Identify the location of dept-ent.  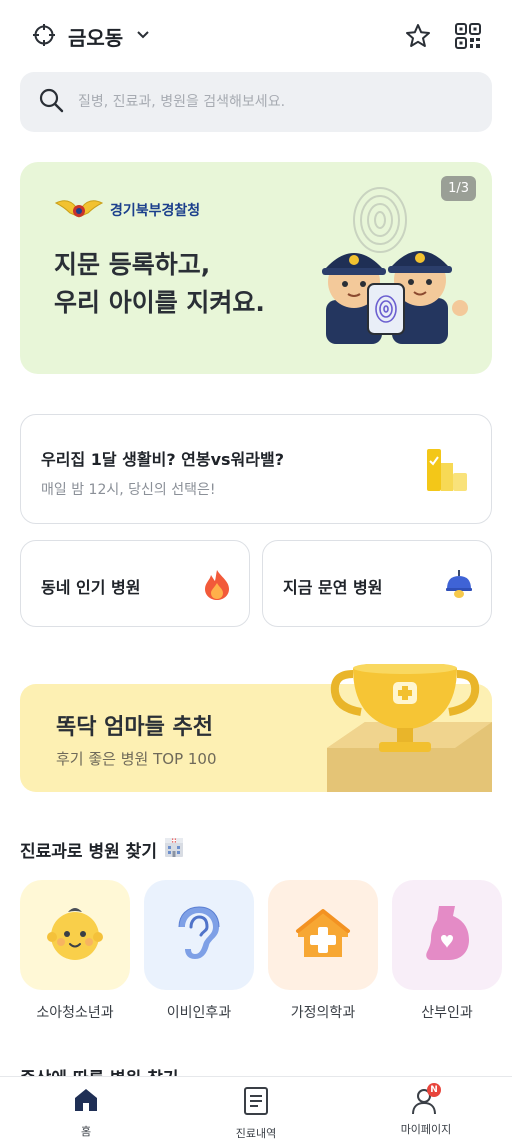
(199, 935).